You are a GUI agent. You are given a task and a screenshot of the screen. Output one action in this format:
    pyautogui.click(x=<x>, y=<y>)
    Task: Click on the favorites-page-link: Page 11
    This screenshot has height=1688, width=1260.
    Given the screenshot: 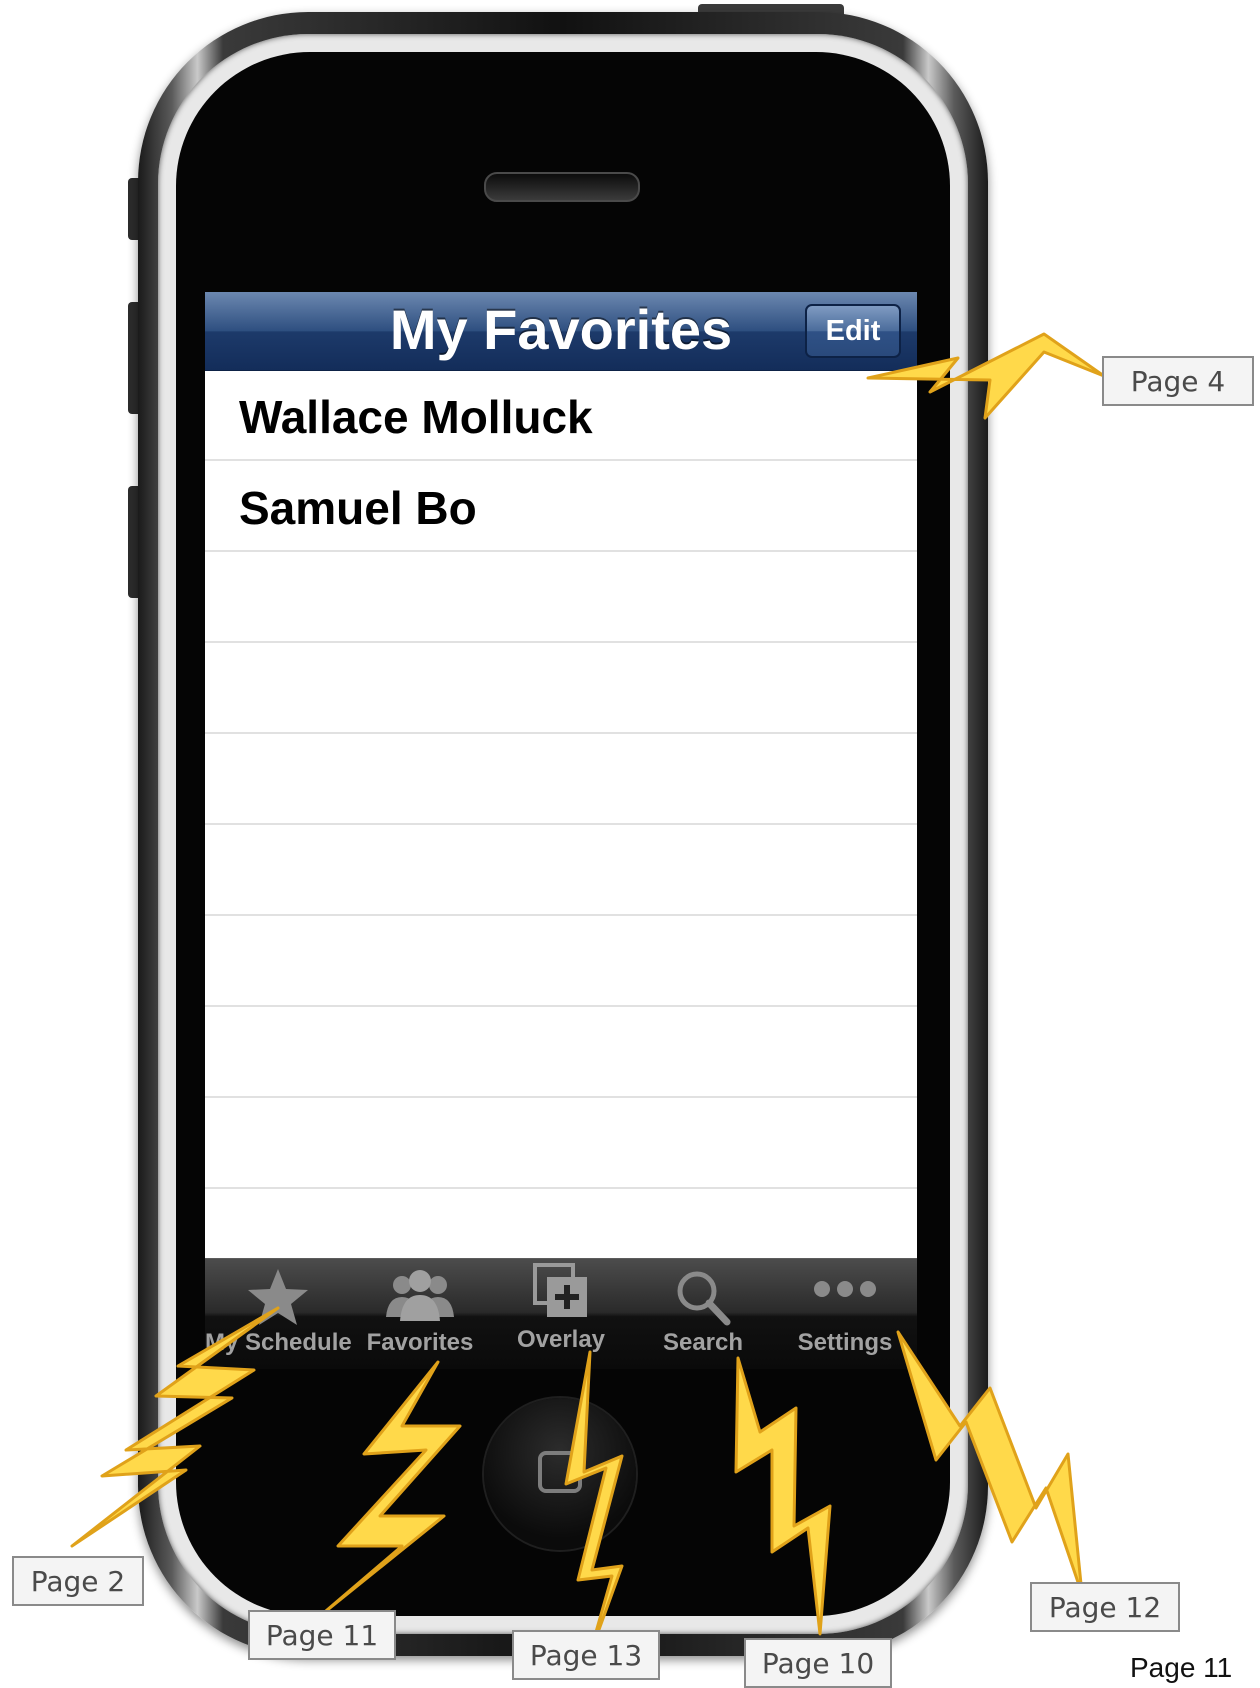 What is the action you would take?
    pyautogui.click(x=322, y=1635)
    